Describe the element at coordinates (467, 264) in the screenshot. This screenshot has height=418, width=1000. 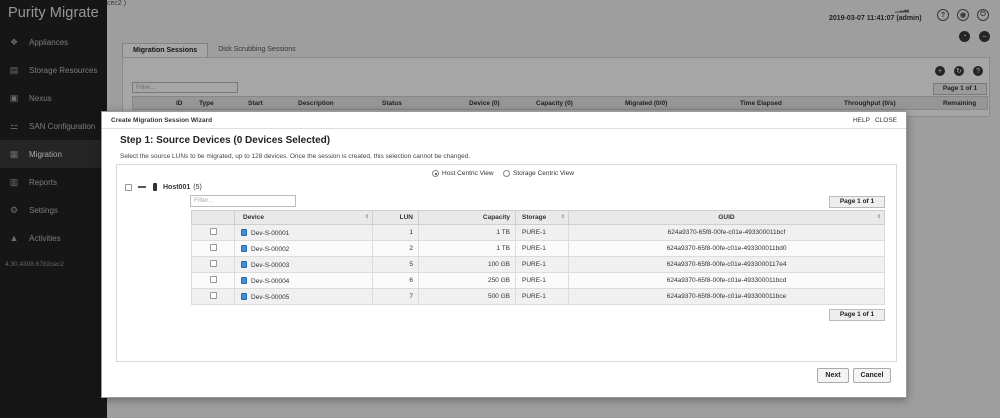
I see `capacity-cell: 100 GB` at that location.